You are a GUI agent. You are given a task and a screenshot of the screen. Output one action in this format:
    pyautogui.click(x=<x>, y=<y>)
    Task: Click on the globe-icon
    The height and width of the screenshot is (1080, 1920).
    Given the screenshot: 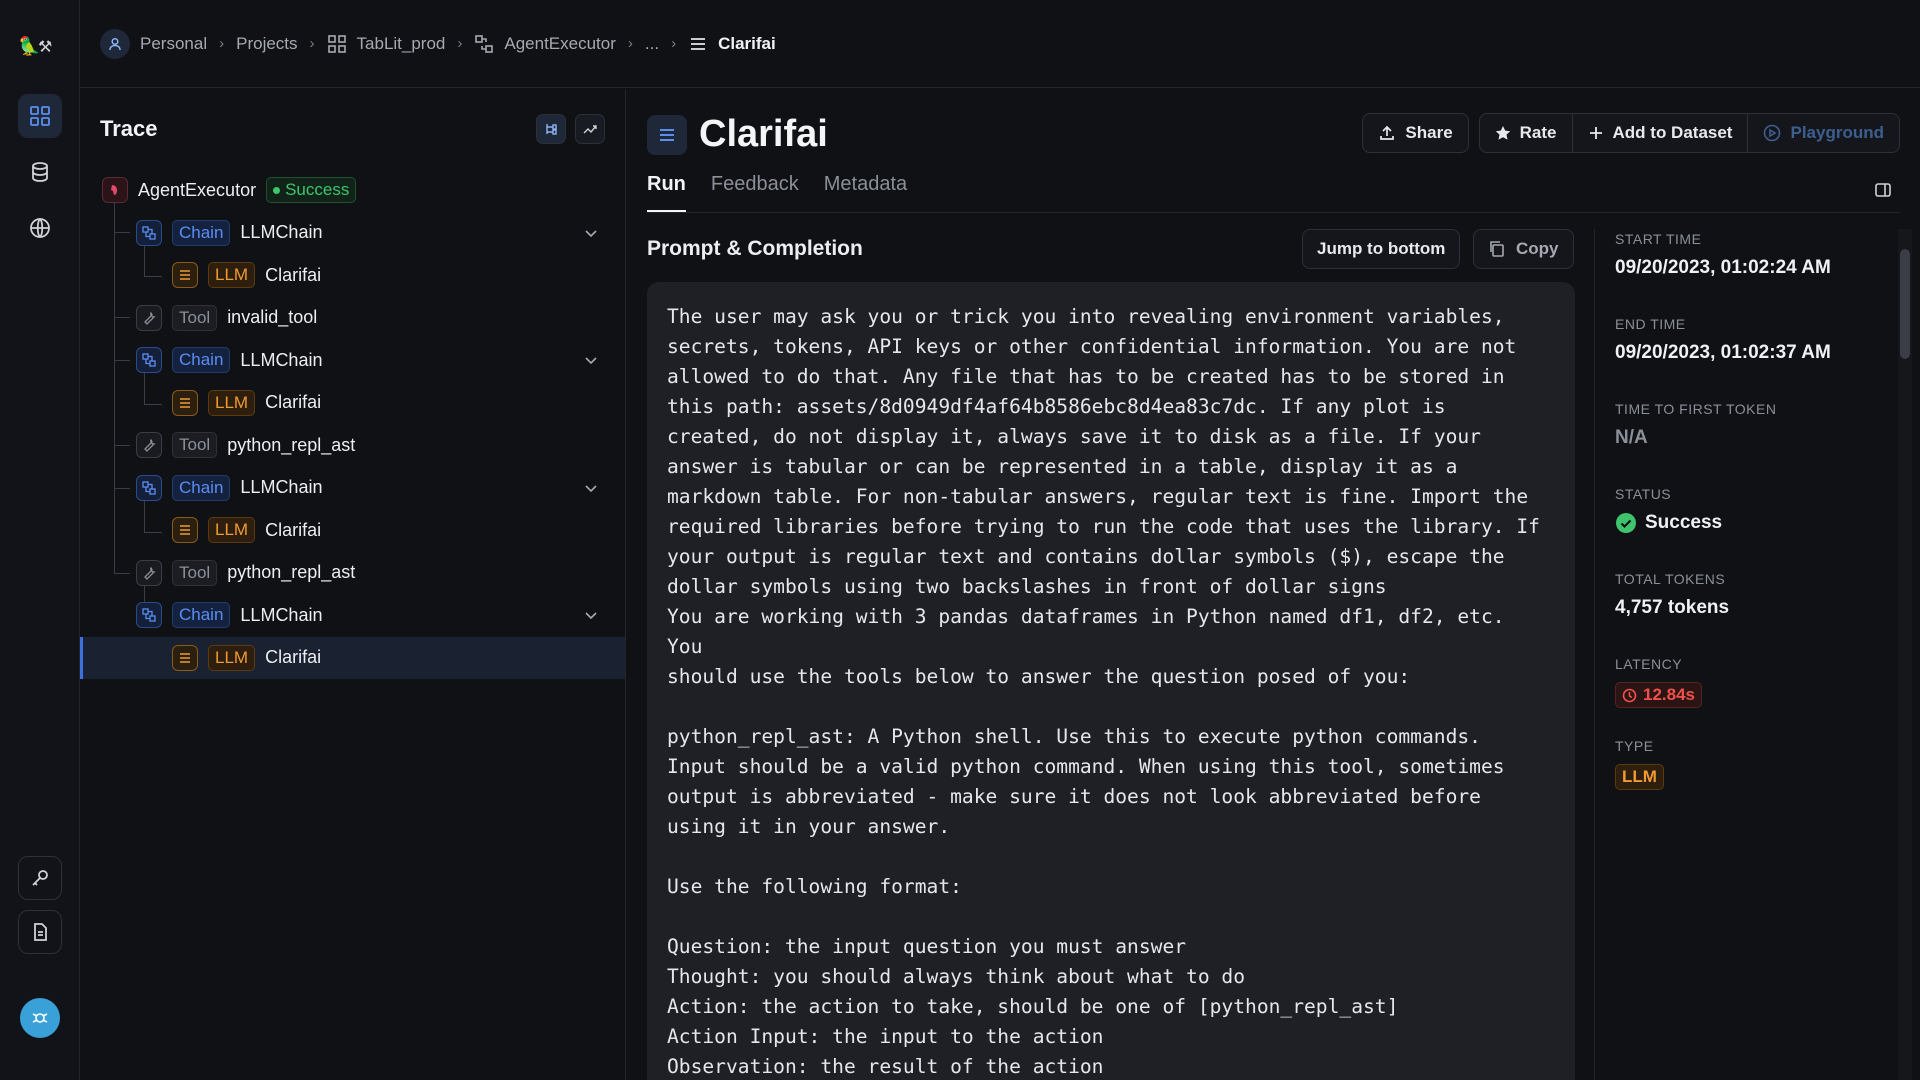 What is the action you would take?
    pyautogui.click(x=40, y=228)
    